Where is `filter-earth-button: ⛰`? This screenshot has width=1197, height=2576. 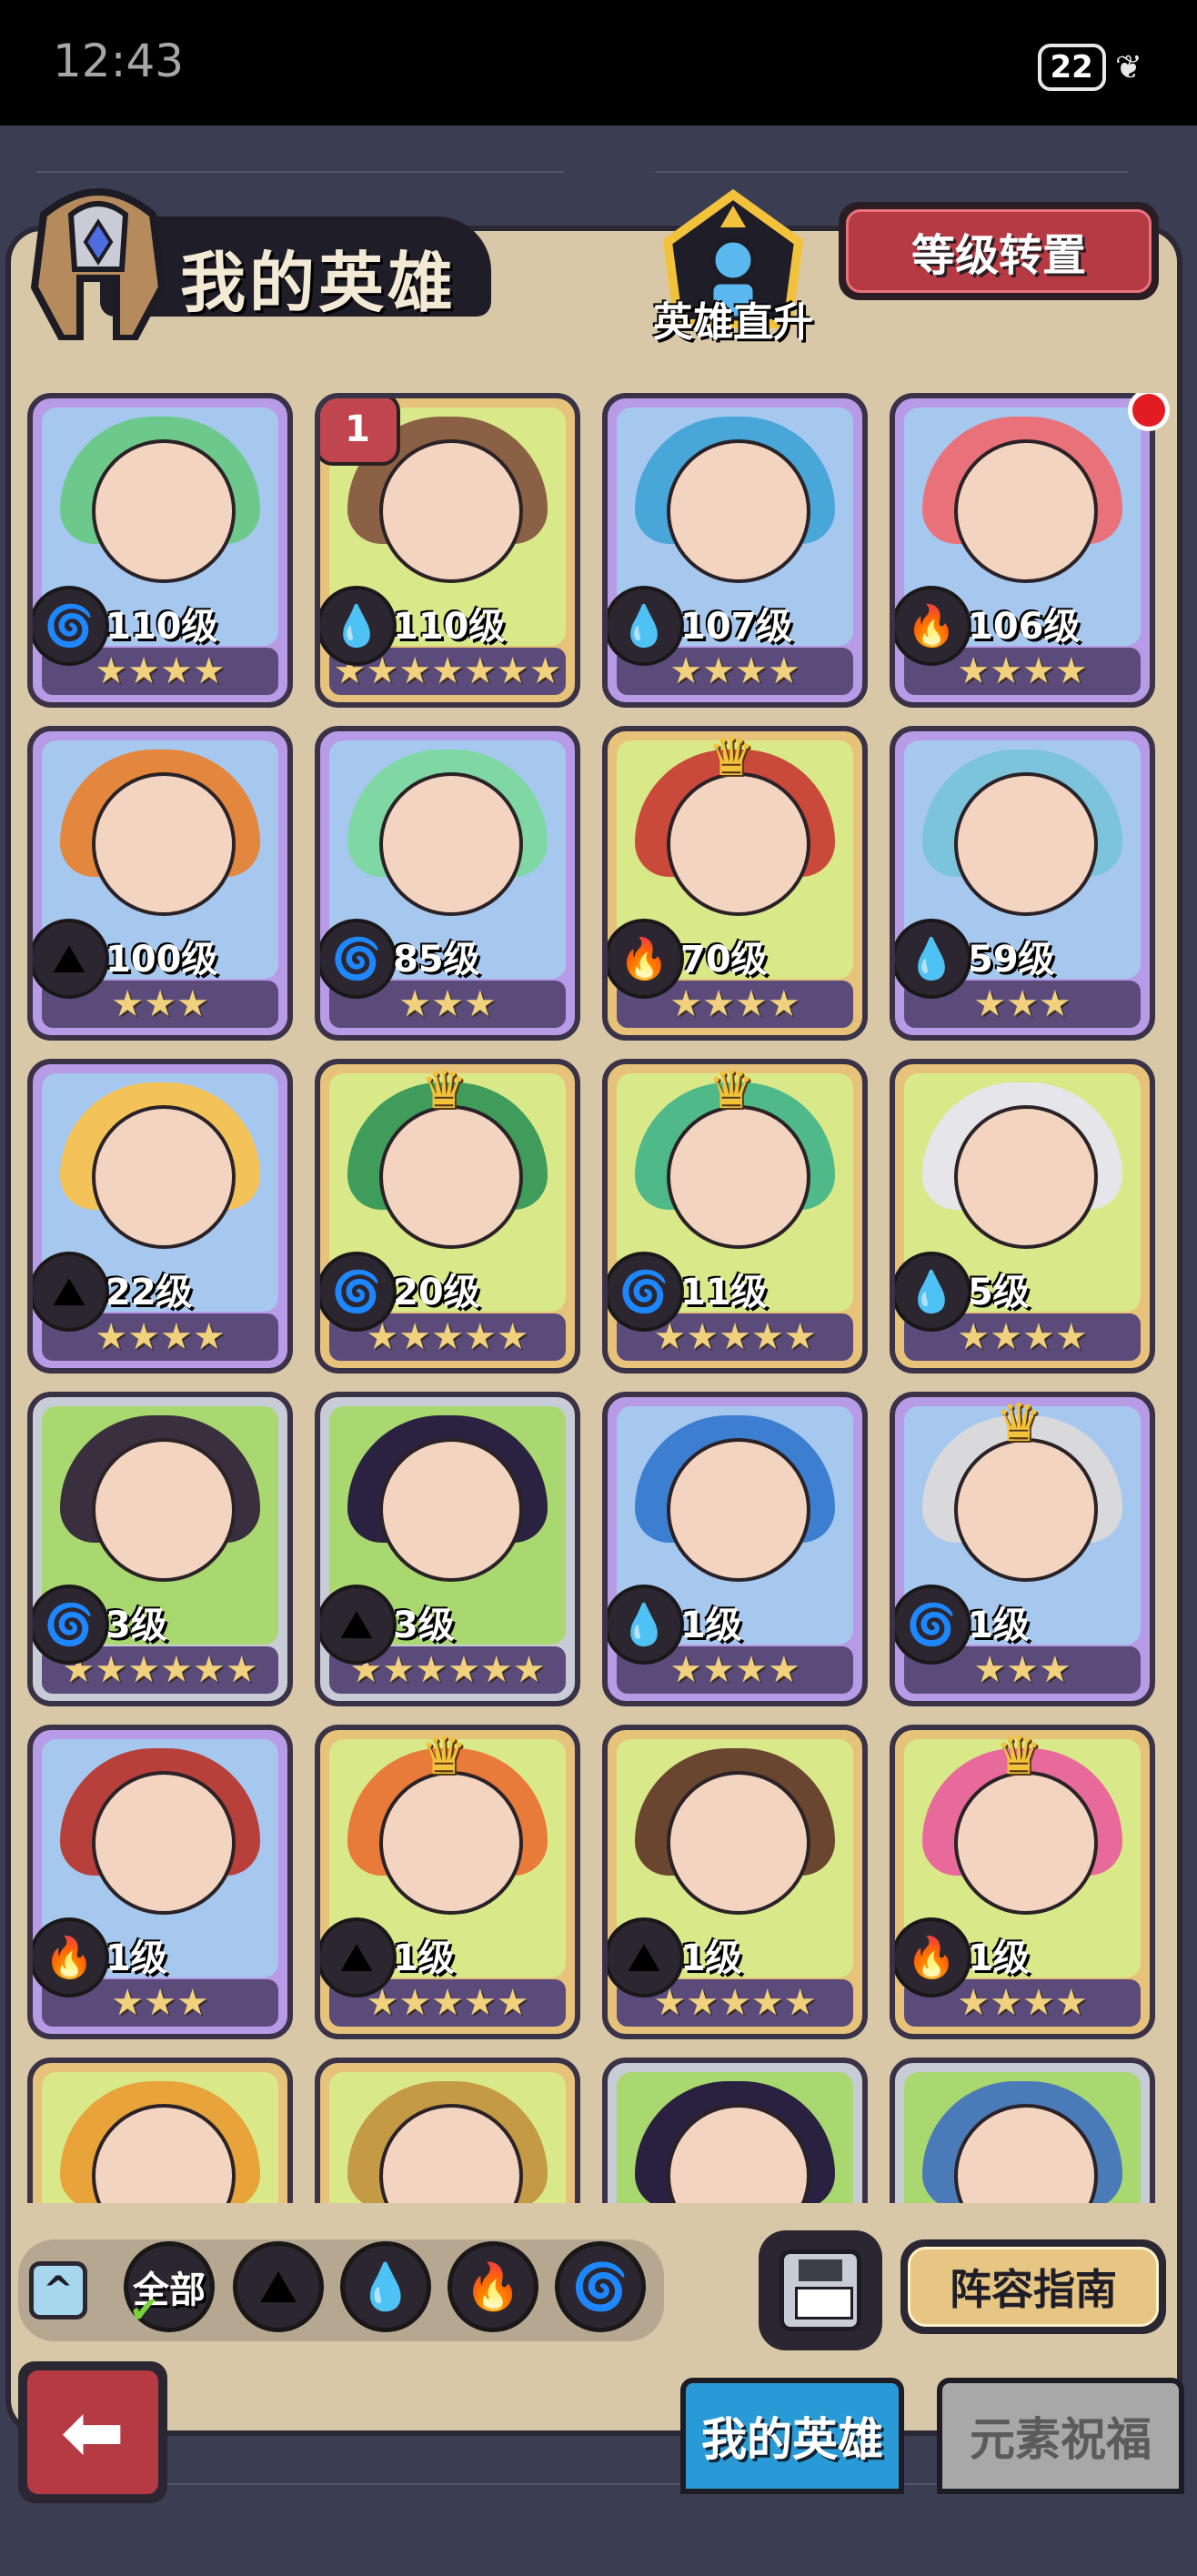
filter-earth-button: ⛰ is located at coordinates (278, 2286).